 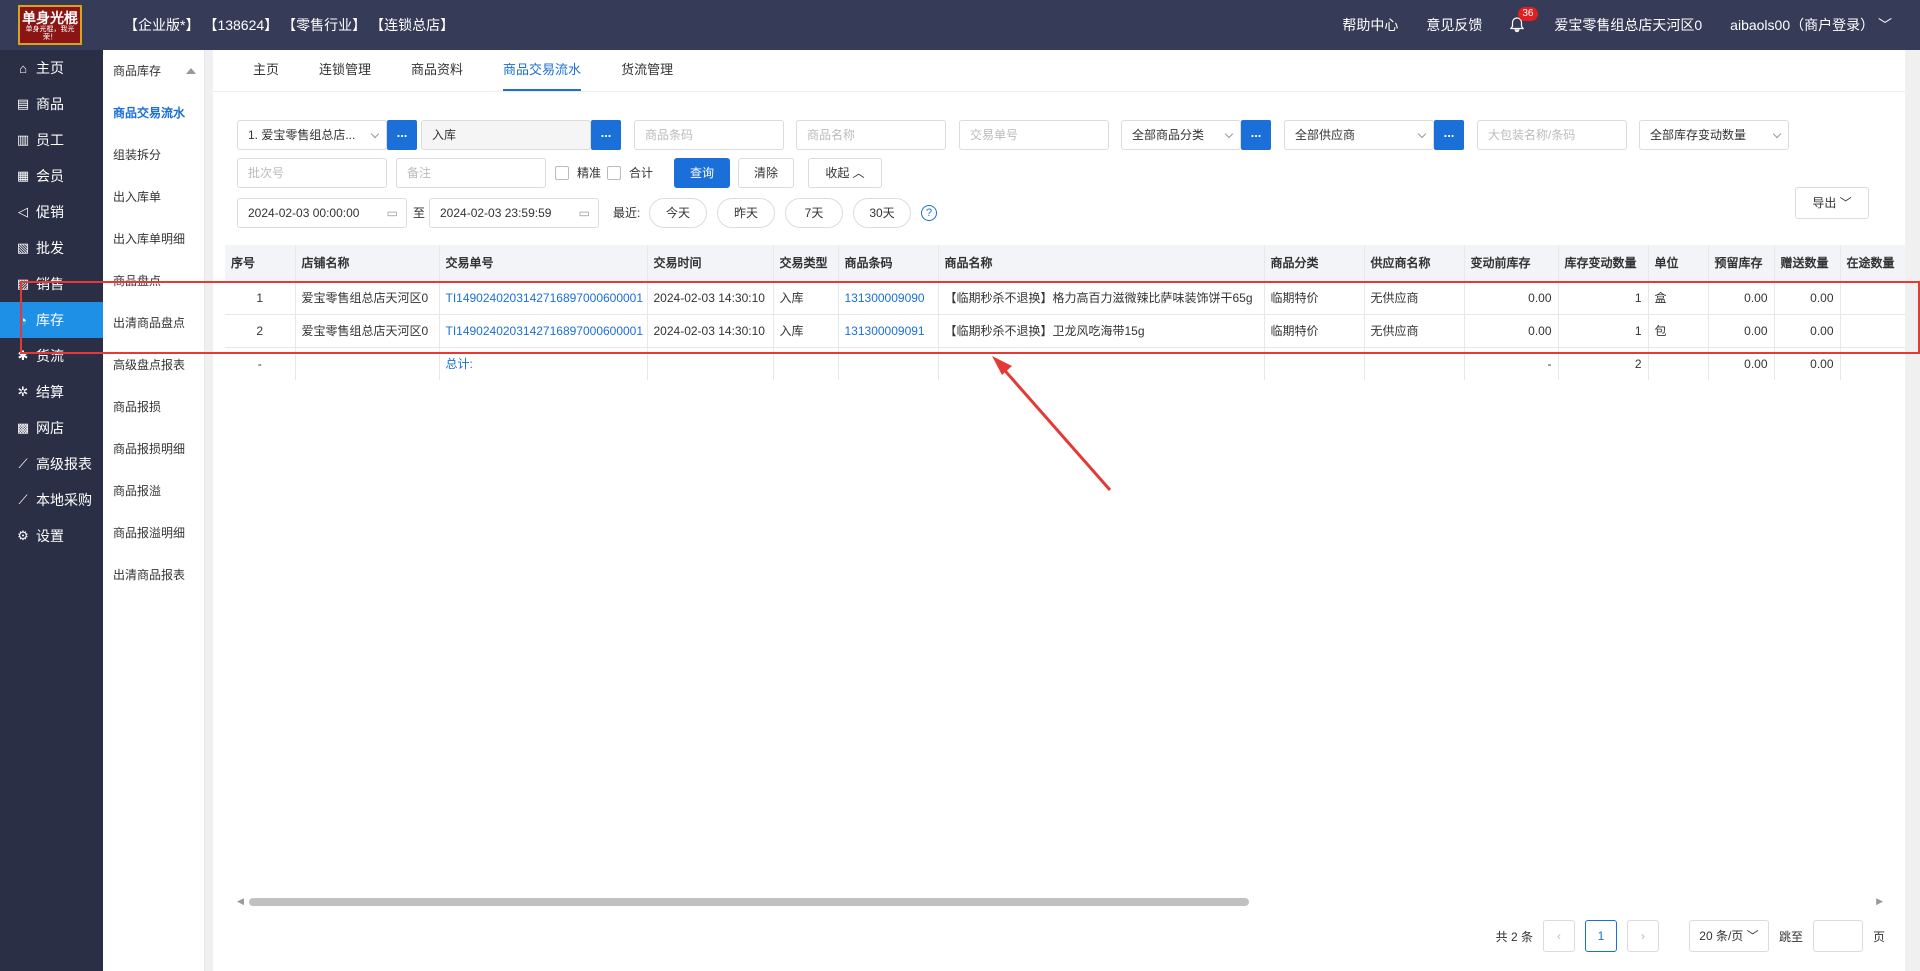 What do you see at coordinates (153, 575) in the screenshot?
I see `subnav-item-12: 出清商品报表` at bounding box center [153, 575].